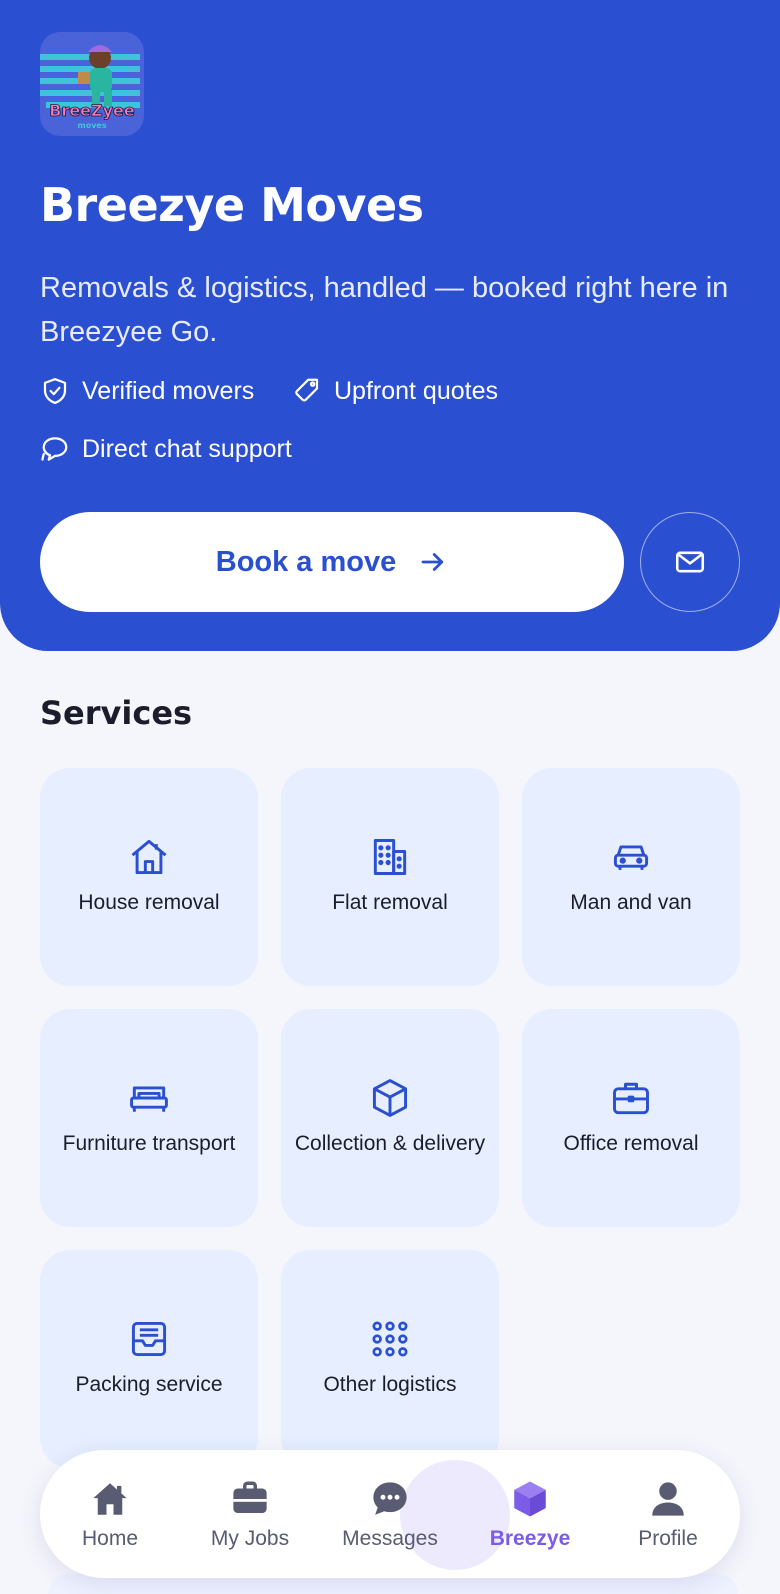 This screenshot has width=780, height=1594. I want to click on service-packing: Packing service, so click(149, 1359).